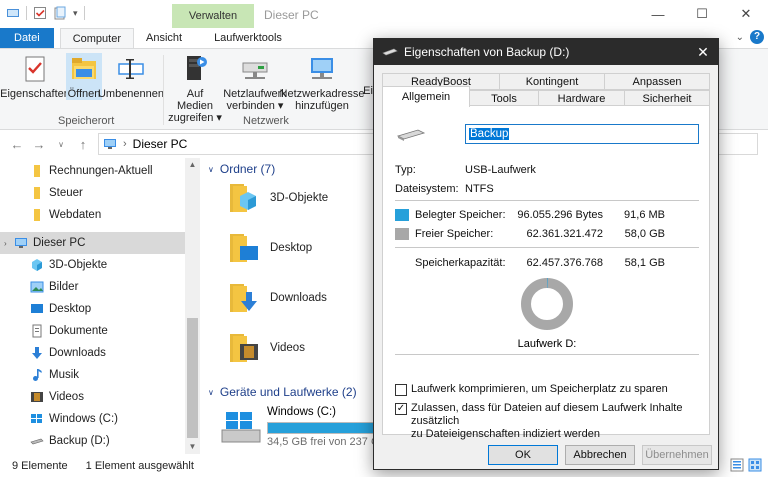 The height and width of the screenshot is (477, 768). I want to click on used-space-swatch, so click(402, 215).